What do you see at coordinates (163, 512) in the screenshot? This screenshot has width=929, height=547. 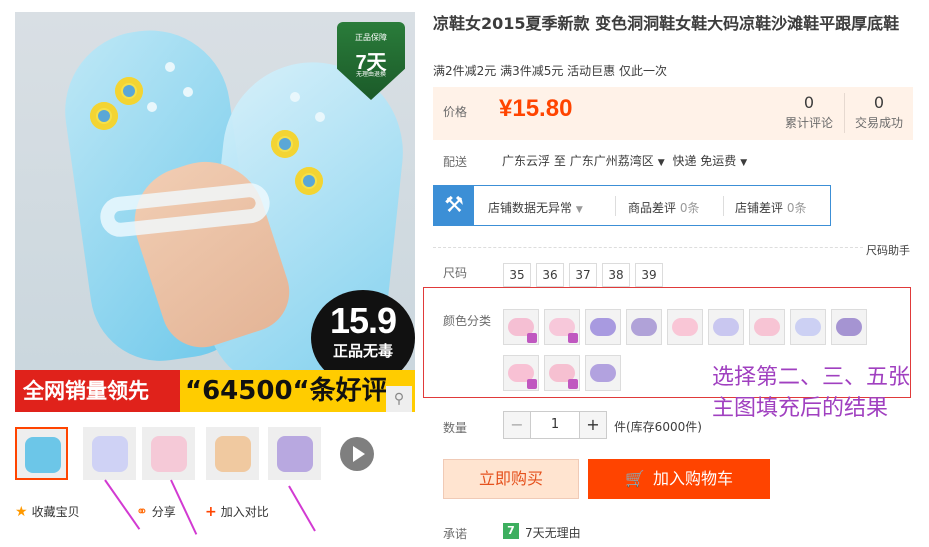 I see `share-label: 分享` at bounding box center [163, 512].